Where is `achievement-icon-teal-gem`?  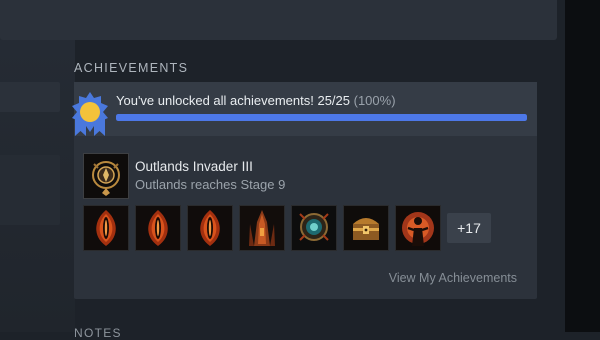 achievement-icon-teal-gem is located at coordinates (314, 228).